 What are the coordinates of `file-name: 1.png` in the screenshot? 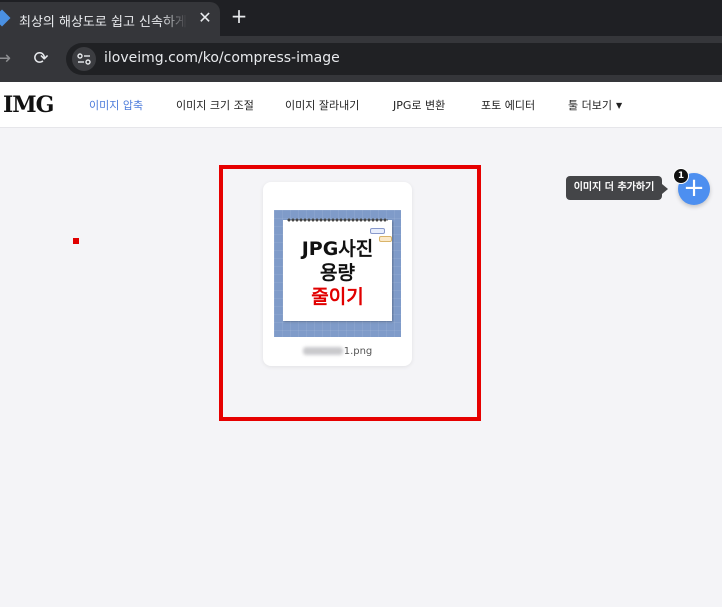 It's located at (337, 352).